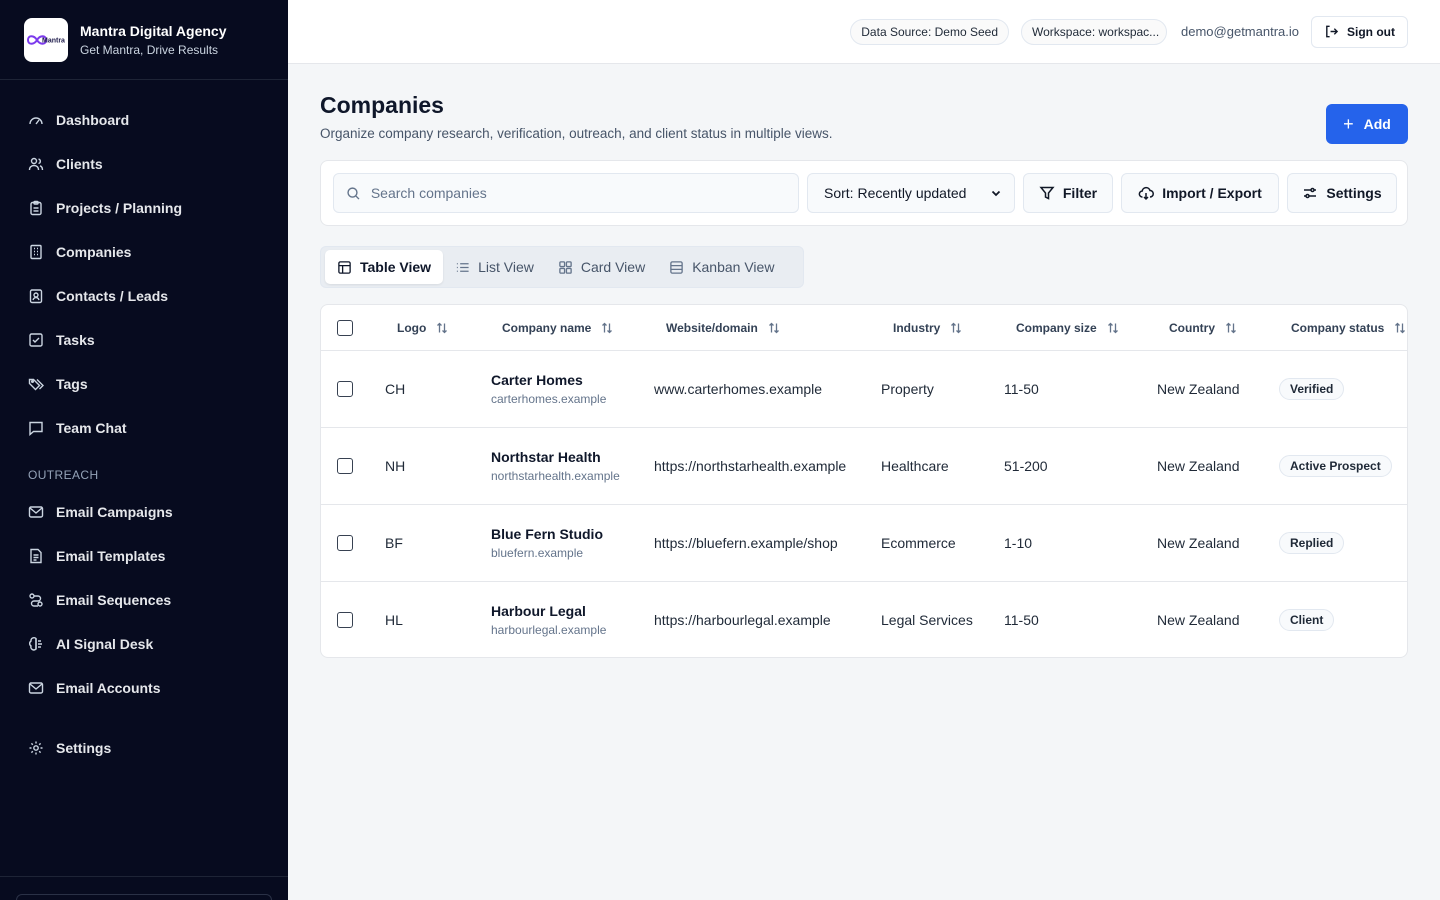  What do you see at coordinates (144, 120) in the screenshot?
I see `sidebar-item-dashboard: Dashboard` at bounding box center [144, 120].